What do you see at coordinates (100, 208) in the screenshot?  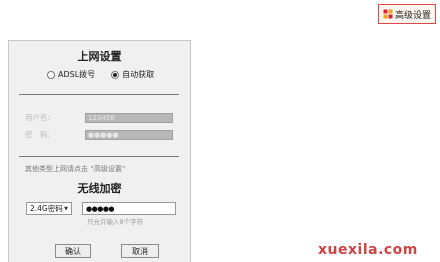 I see `wifi-password-value: ●●●●●` at bounding box center [100, 208].